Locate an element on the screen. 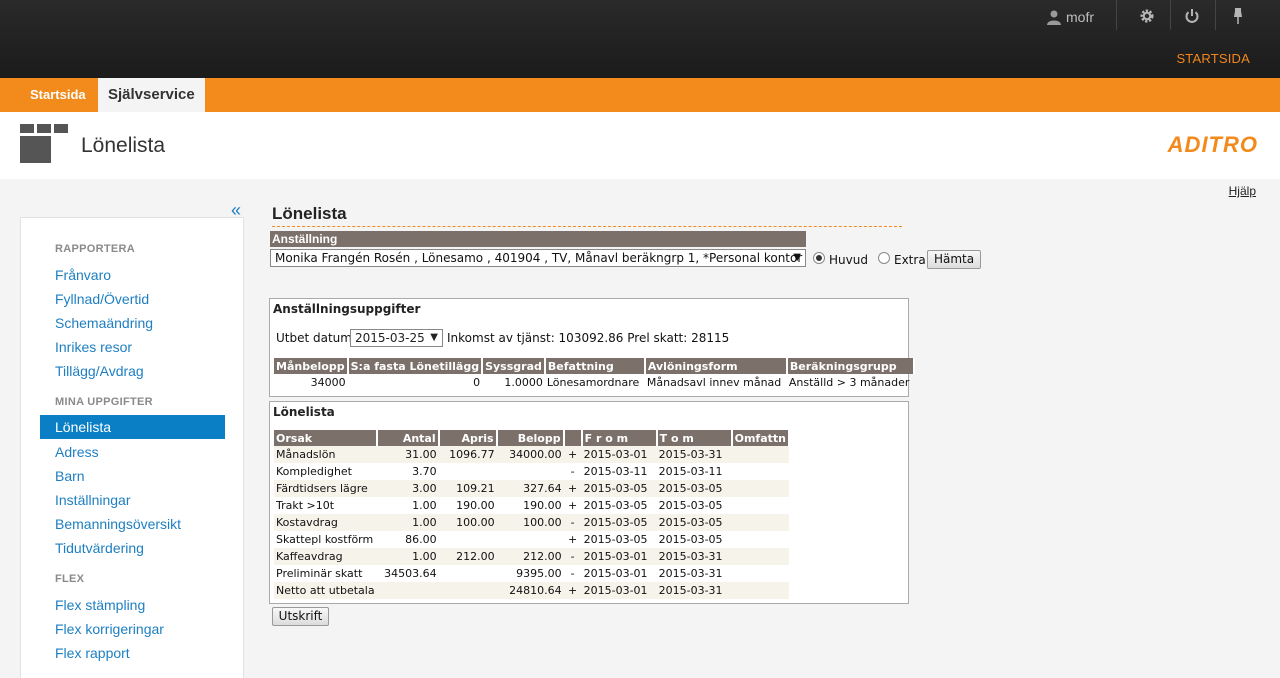 Image resolution: width=1280 pixels, height=678 pixels. tab-startsida: Startsida is located at coordinates (58, 95).